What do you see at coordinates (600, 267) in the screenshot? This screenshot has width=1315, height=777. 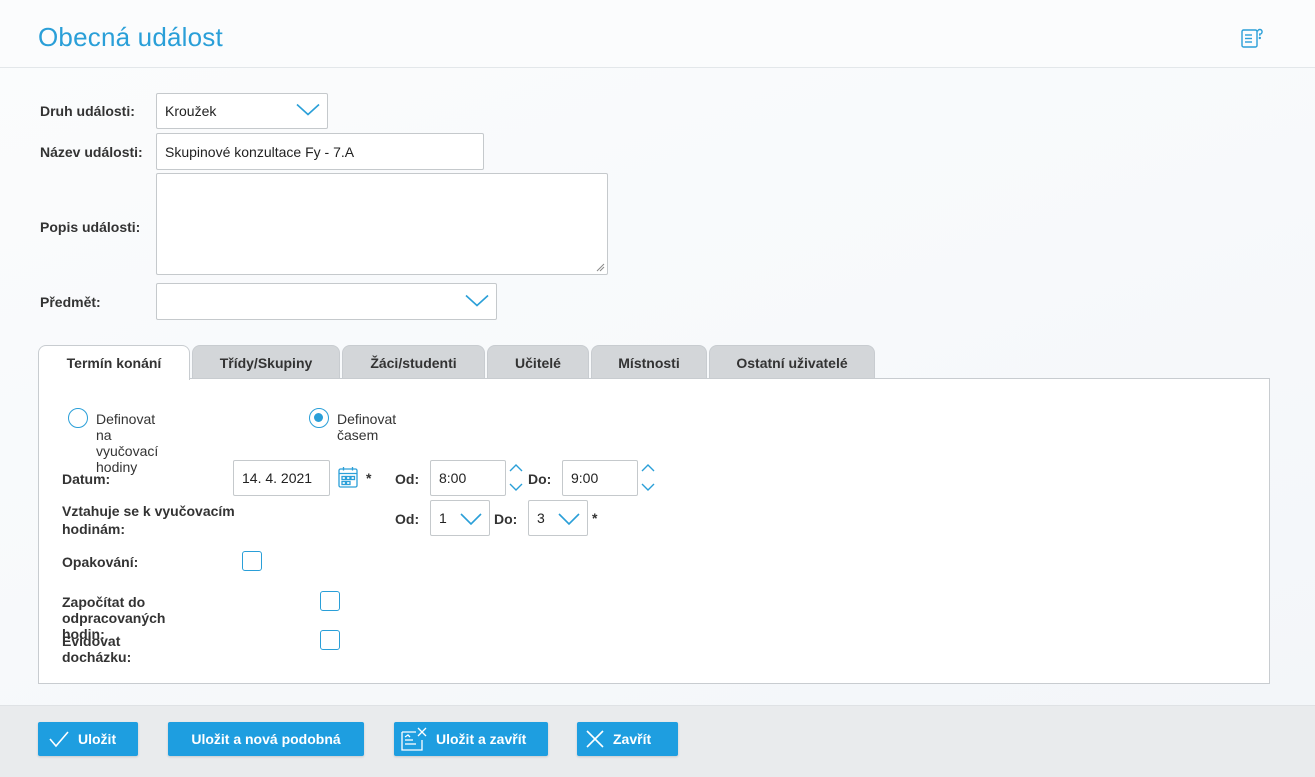 I see `resize-handle-icon` at bounding box center [600, 267].